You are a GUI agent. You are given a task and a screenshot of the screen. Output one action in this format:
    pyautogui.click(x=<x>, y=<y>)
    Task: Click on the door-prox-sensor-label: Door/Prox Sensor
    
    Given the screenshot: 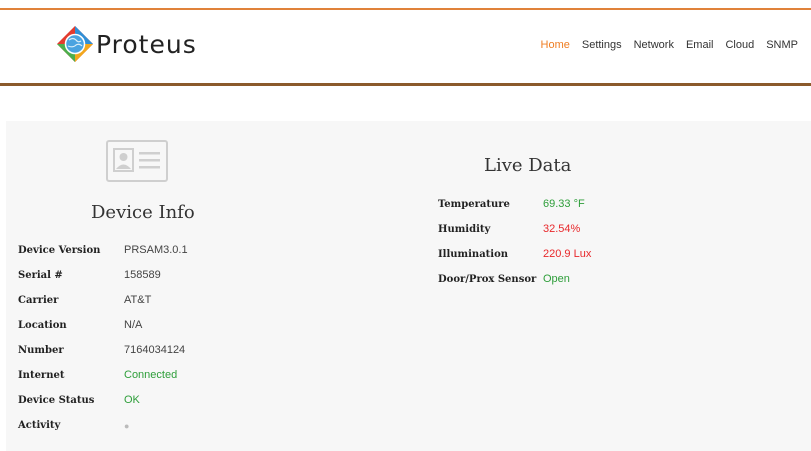 What is the action you would take?
    pyautogui.click(x=487, y=279)
    